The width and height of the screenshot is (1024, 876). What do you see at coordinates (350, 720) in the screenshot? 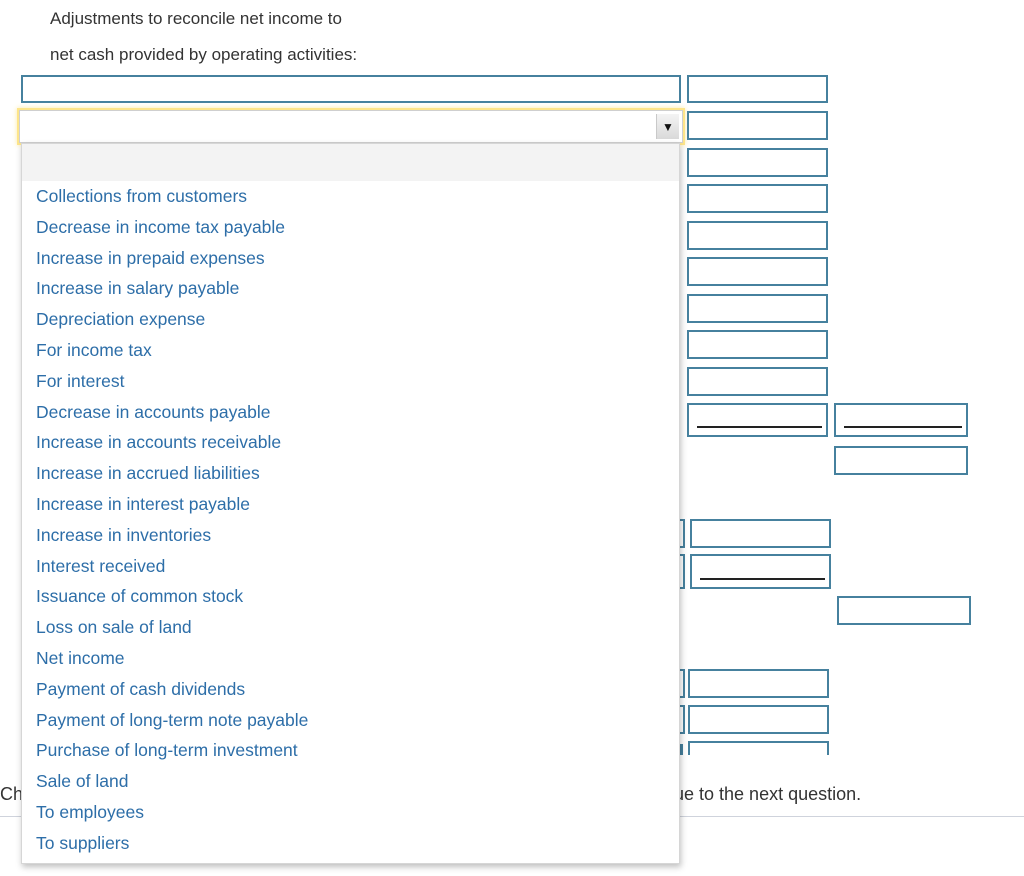
I see `dropdown-option: Payment of long-term note payable` at bounding box center [350, 720].